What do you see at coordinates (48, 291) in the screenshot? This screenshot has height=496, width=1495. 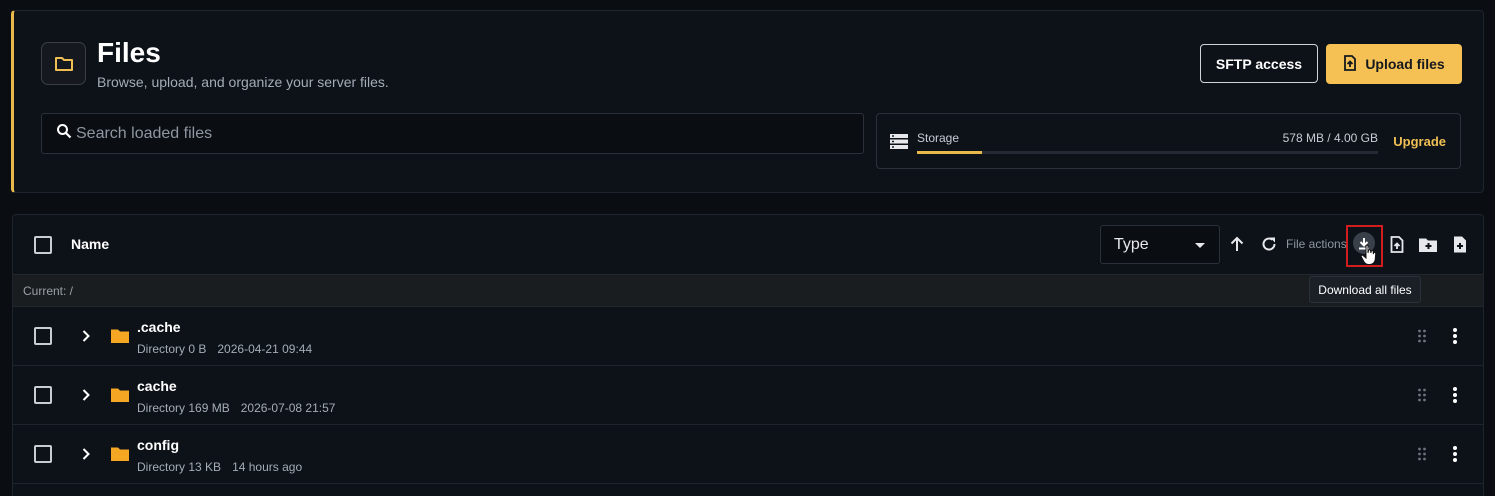 I see `current-path: Current: /` at bounding box center [48, 291].